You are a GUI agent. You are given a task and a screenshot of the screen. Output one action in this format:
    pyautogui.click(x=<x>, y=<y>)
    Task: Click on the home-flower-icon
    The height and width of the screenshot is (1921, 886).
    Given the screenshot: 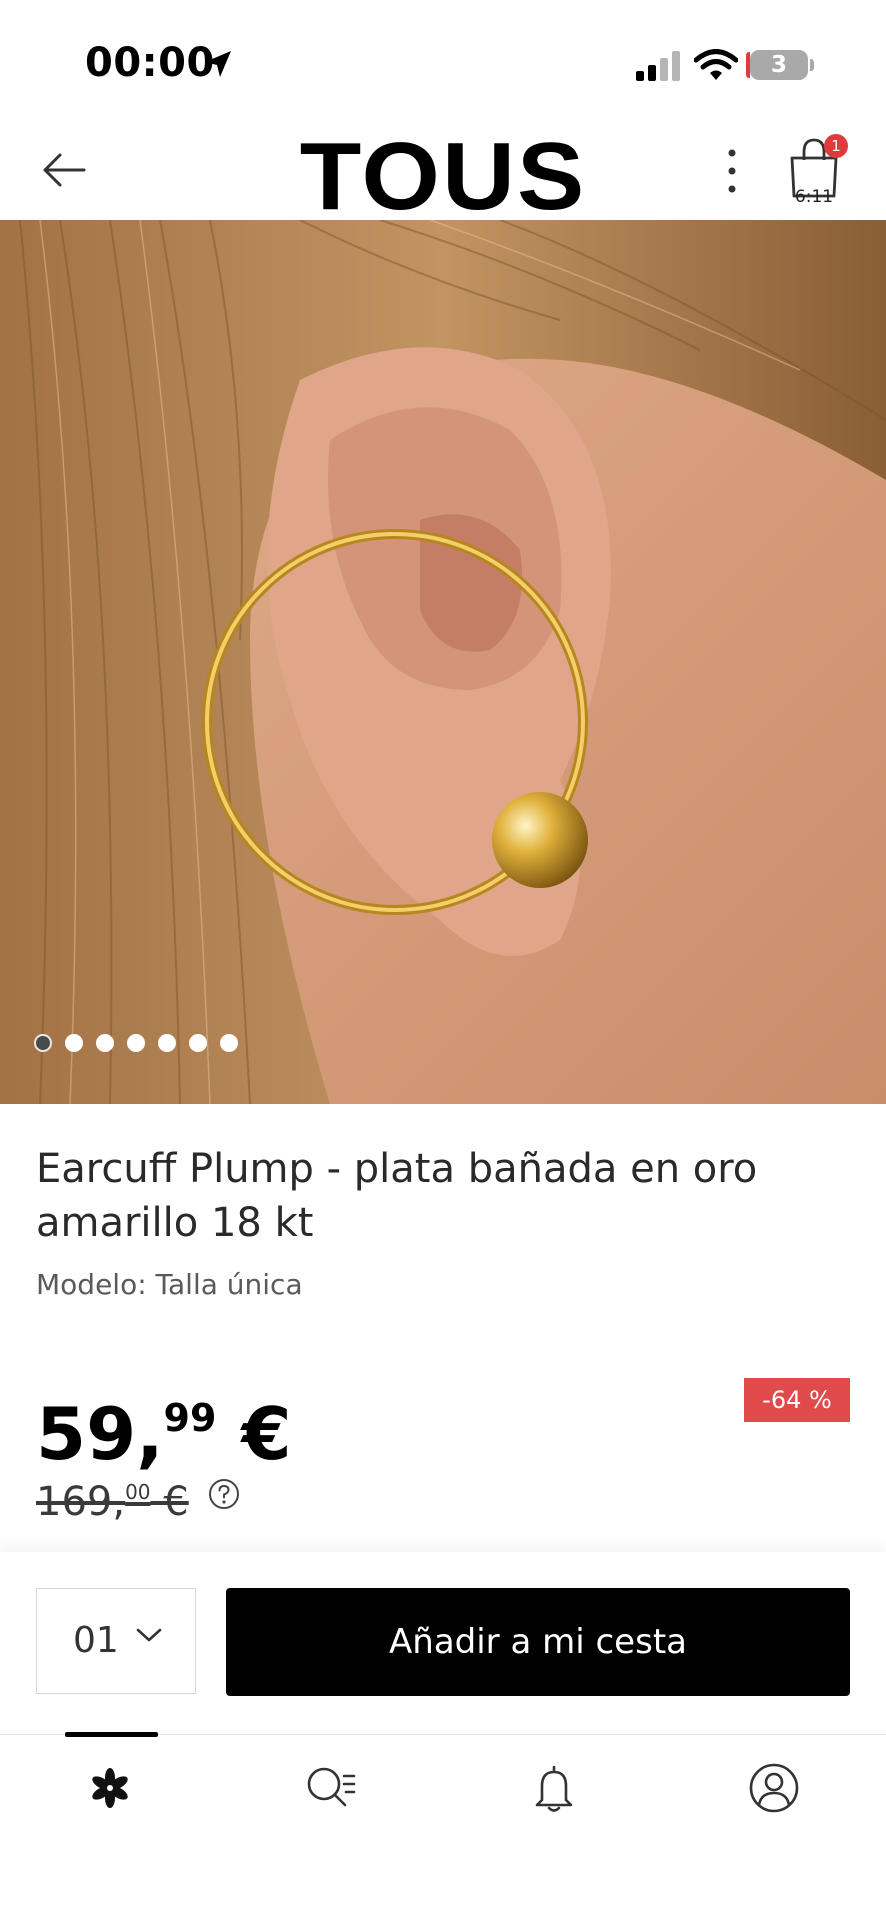 What is the action you would take?
    pyautogui.click(x=110, y=1788)
    